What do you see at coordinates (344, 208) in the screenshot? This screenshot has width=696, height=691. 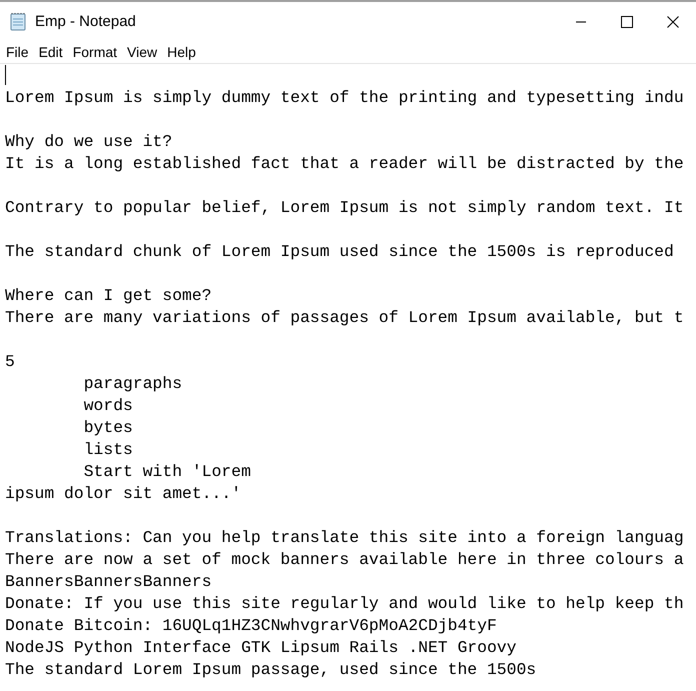 I see `text-line: Contrary to popular belief, Lorem Ipsum is not simply random text. It` at bounding box center [344, 208].